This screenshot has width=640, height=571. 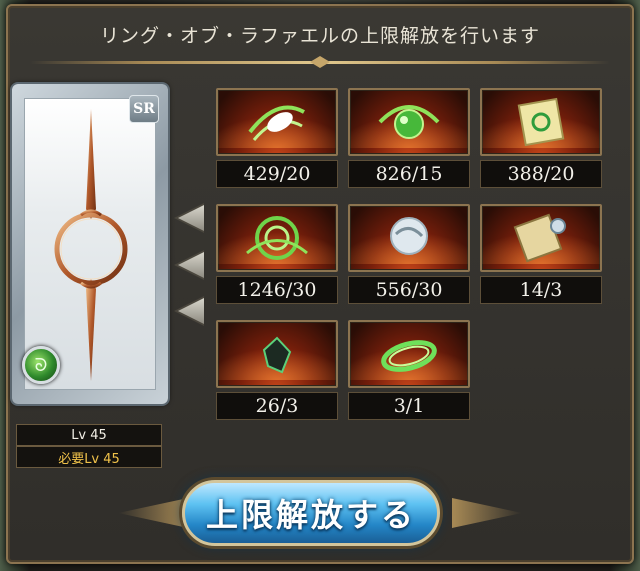 I want to click on feather-wind-icon, so click(x=276, y=123).